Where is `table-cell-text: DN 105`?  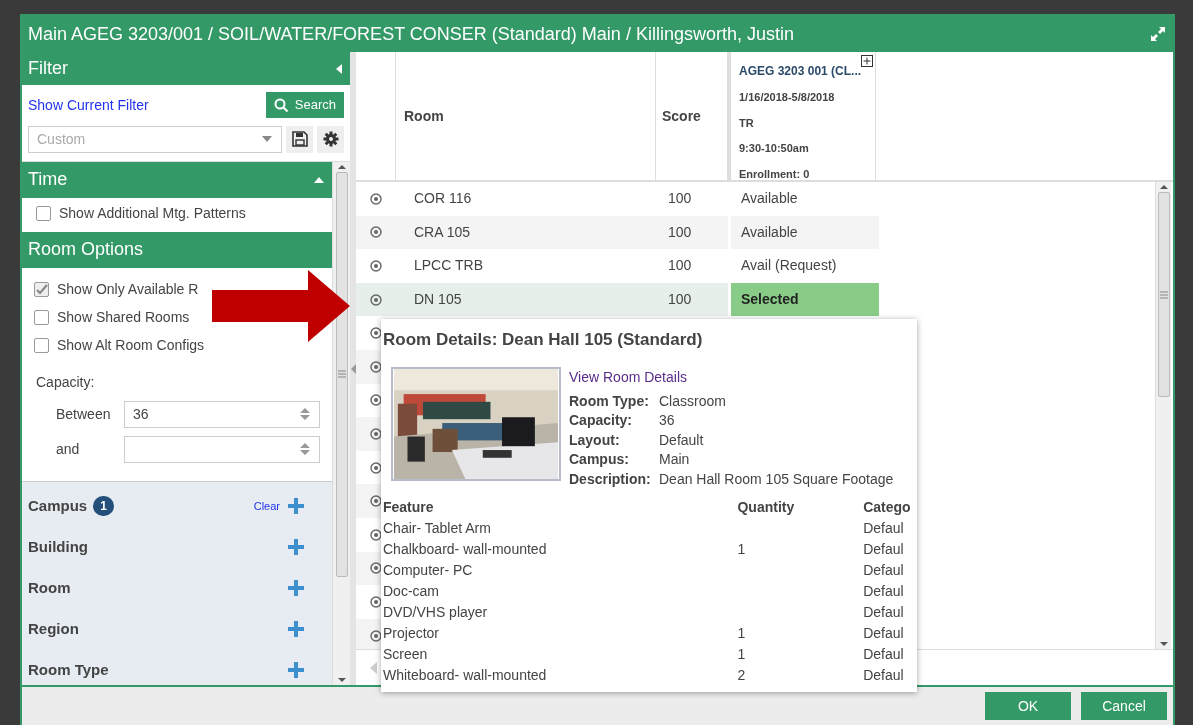
table-cell-text: DN 105 is located at coordinates (438, 300).